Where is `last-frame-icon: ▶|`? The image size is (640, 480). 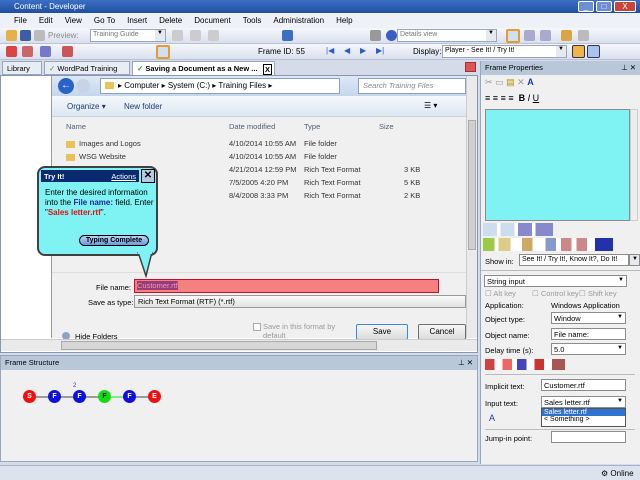
last-frame-icon: ▶| is located at coordinates (380, 50).